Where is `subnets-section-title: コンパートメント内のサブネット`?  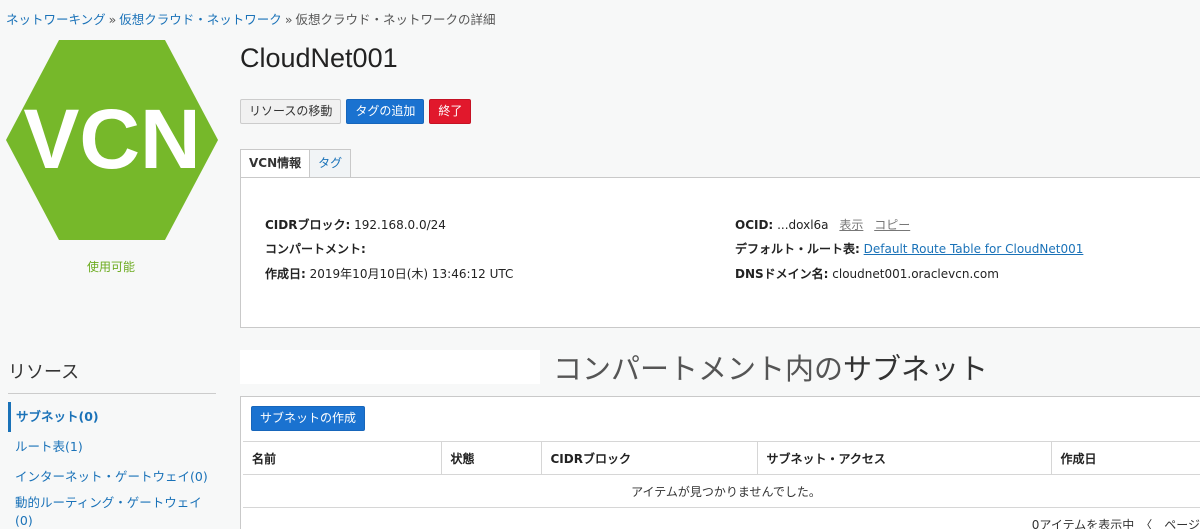
subnets-section-title: コンパートメント内のサブネット is located at coordinates (770, 367).